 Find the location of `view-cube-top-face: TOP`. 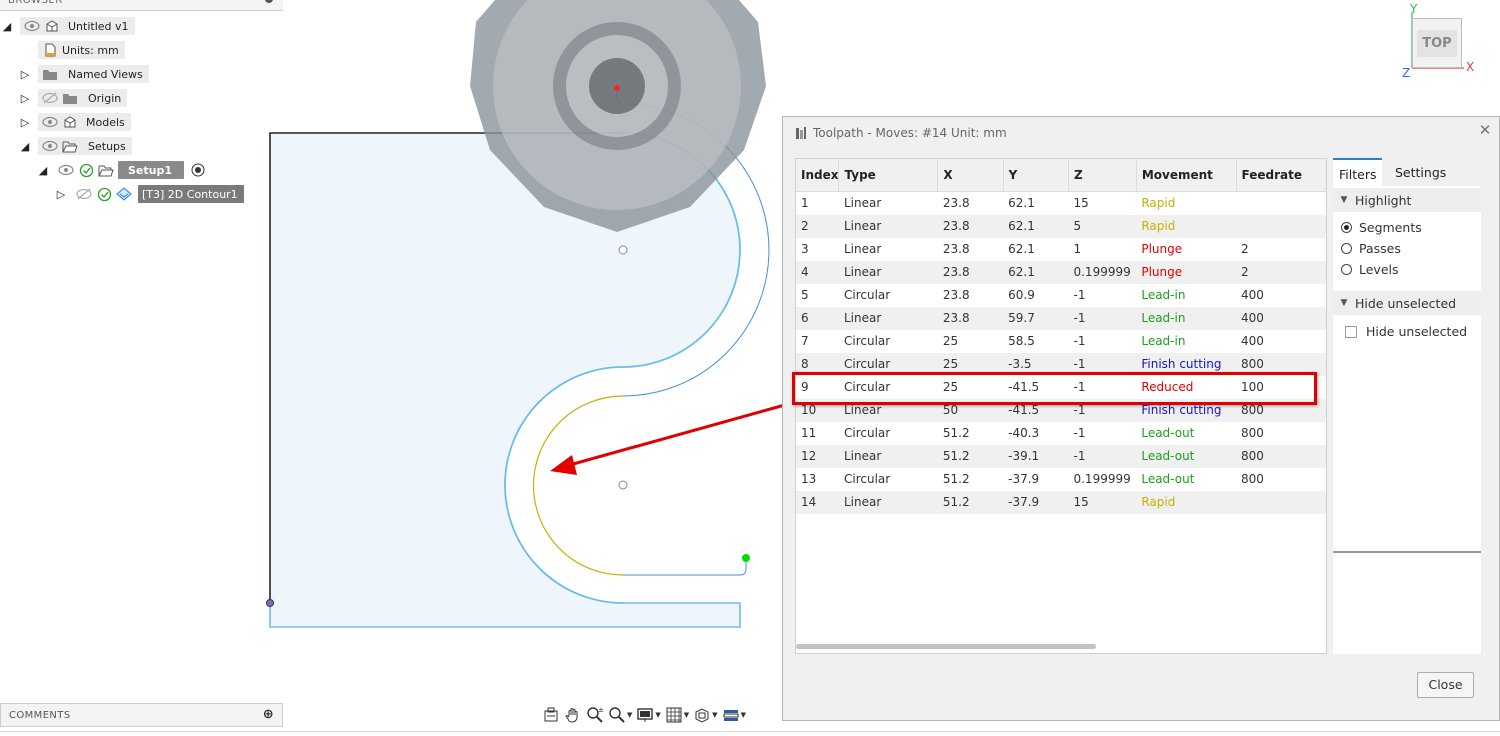

view-cube-top-face: TOP is located at coordinates (1437, 43).